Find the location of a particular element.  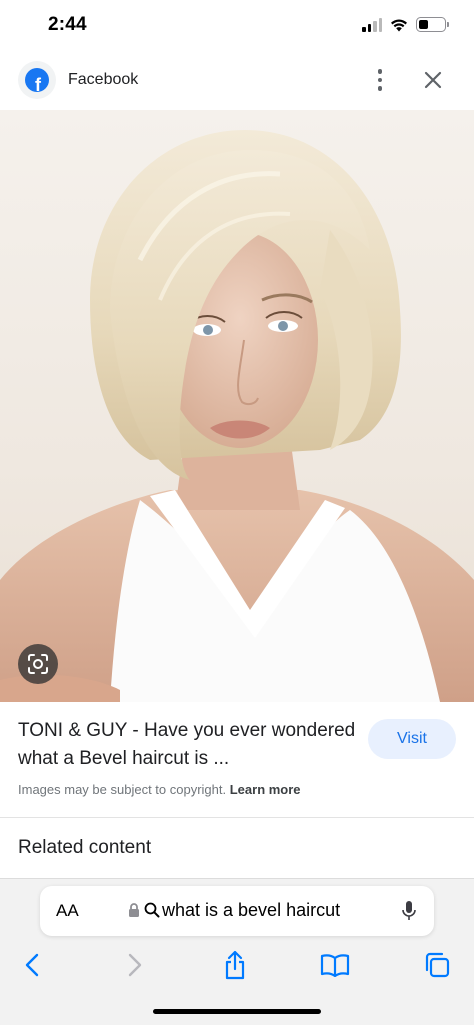

text-size-button: AA is located at coordinates (67, 911).